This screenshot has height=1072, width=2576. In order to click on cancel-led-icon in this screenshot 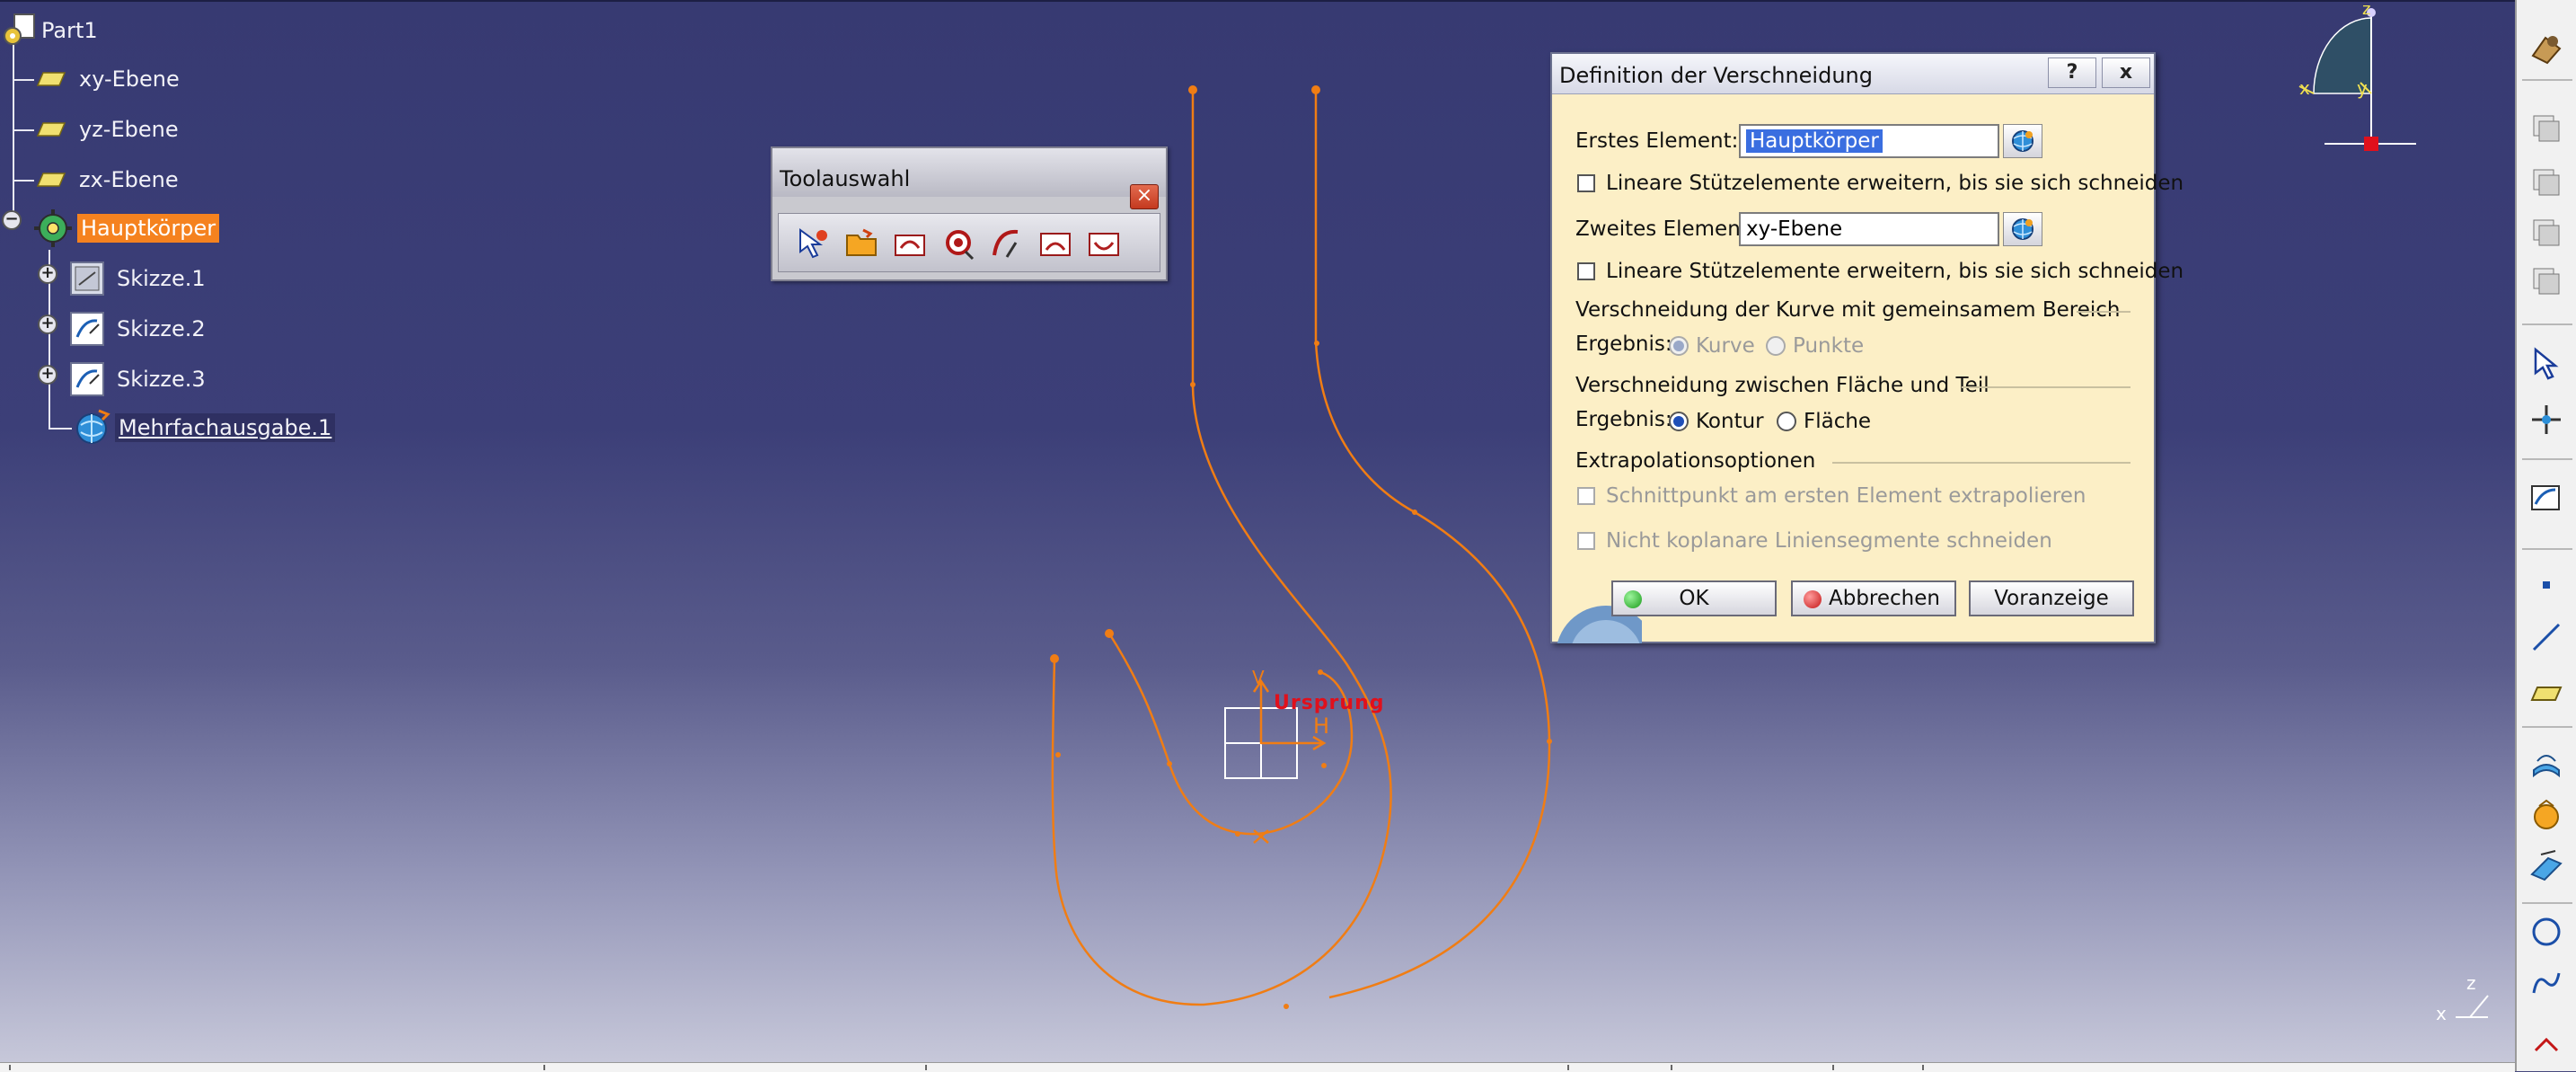, I will do `click(1813, 599)`.